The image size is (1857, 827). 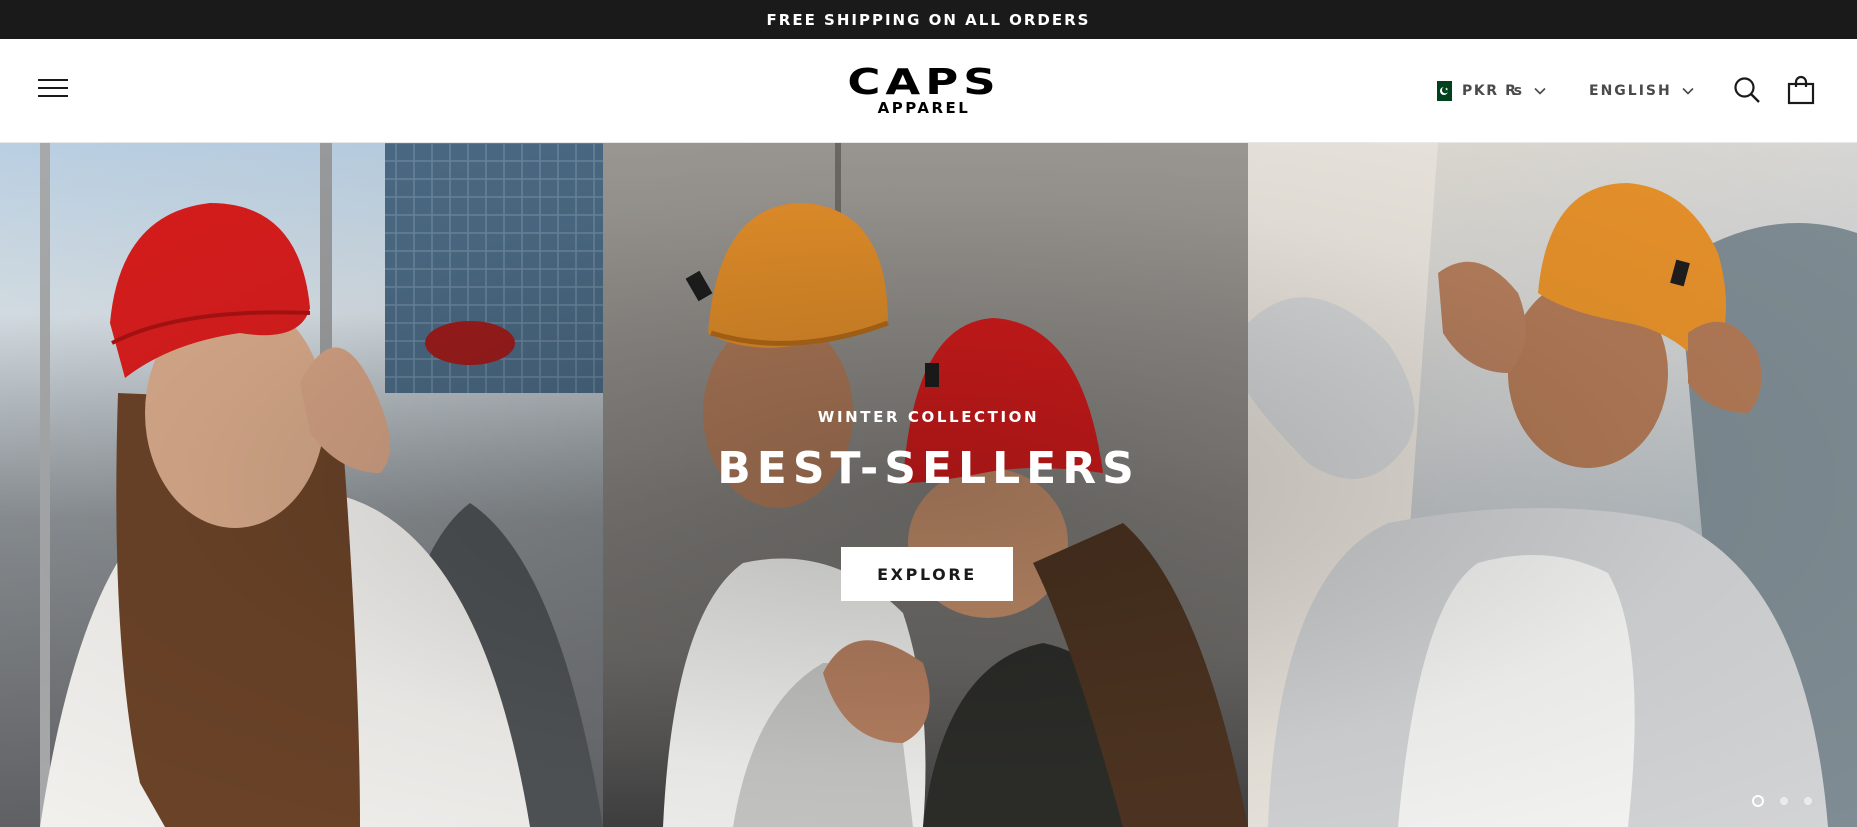 I want to click on hero-subtitle: WINTER COLLECTION, so click(x=928, y=417).